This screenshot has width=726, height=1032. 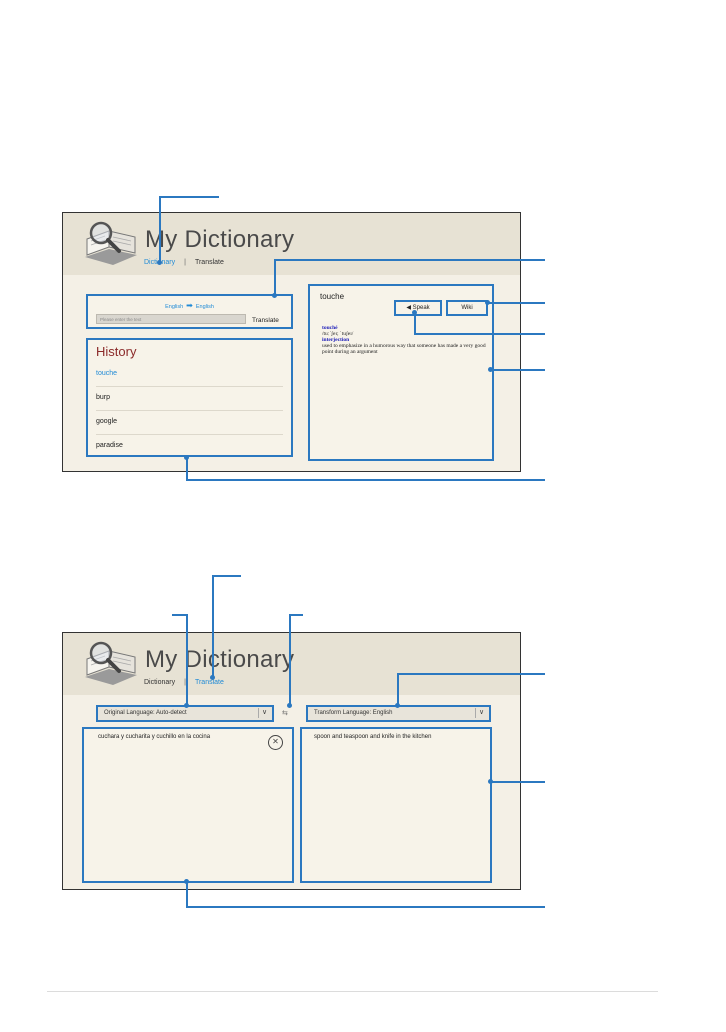 I want to click on history-panel: History touche burp google paradise, so click(x=189, y=397).